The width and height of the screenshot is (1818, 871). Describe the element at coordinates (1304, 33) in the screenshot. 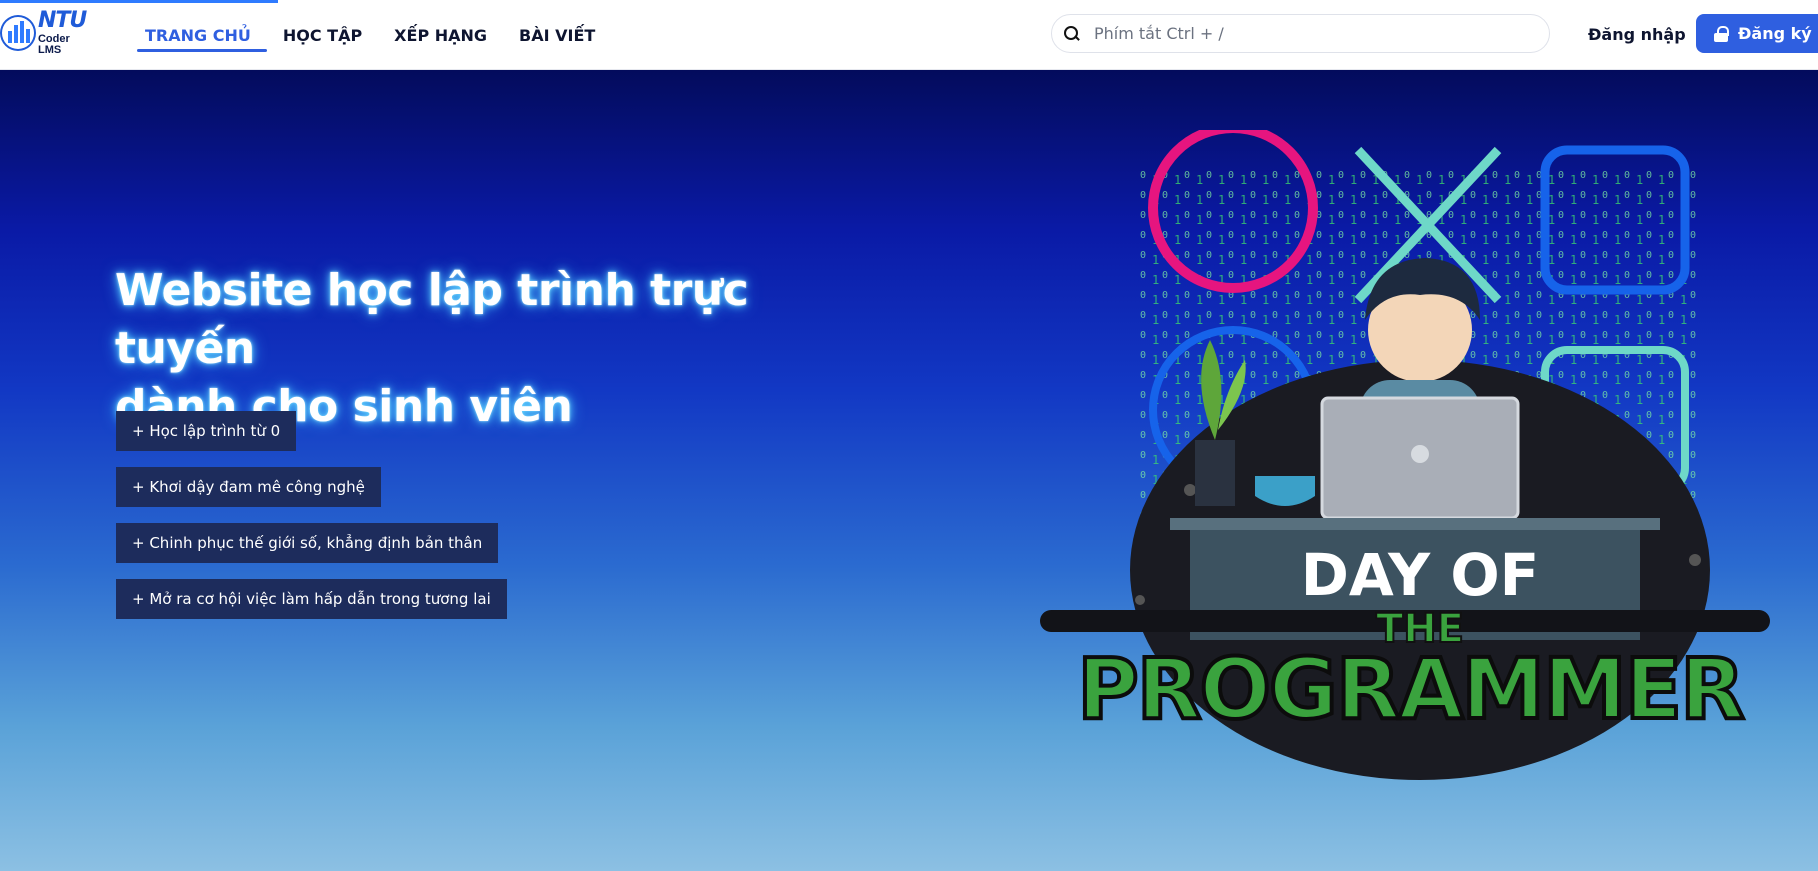

I see `search-input` at that location.